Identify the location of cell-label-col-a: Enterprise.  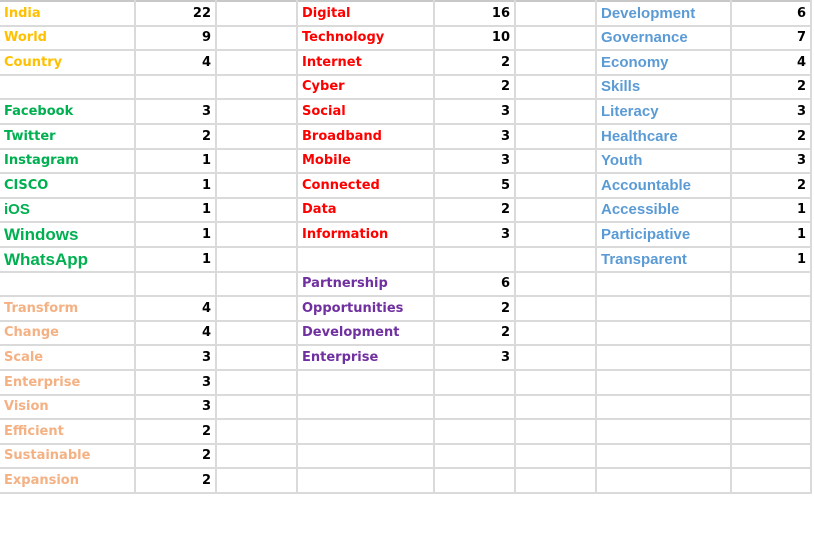
(68, 382).